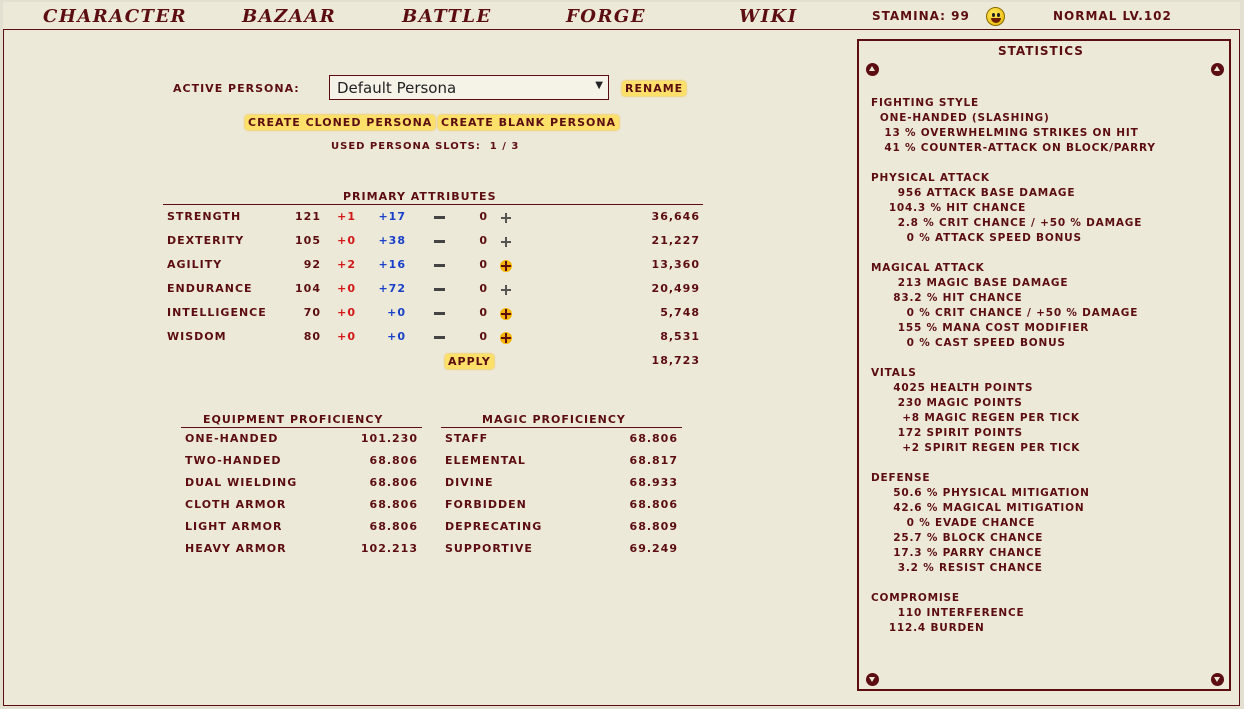 This screenshot has height=709, width=1244. What do you see at coordinates (1217, 679) in the screenshot?
I see `scroll-down-right-icon` at bounding box center [1217, 679].